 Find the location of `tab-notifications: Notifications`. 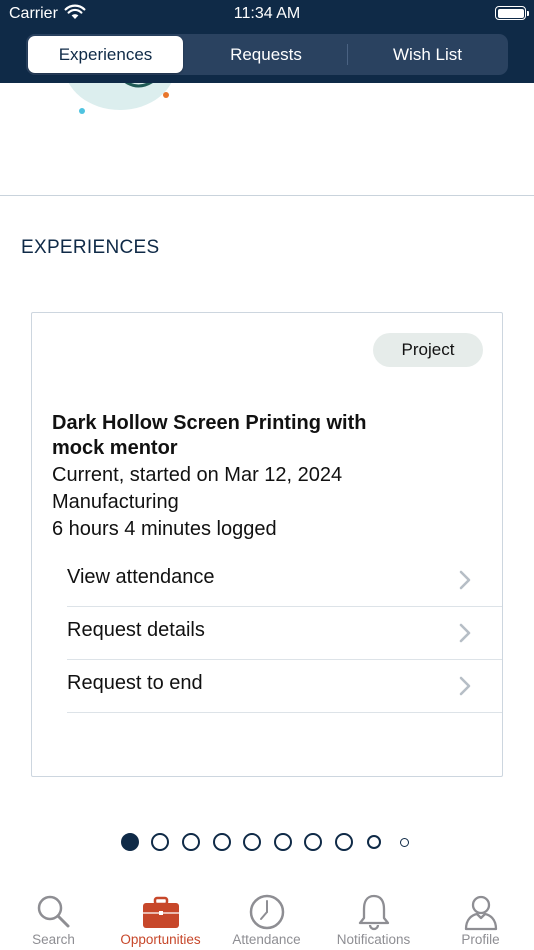

tab-notifications: Notifications is located at coordinates (373, 915).